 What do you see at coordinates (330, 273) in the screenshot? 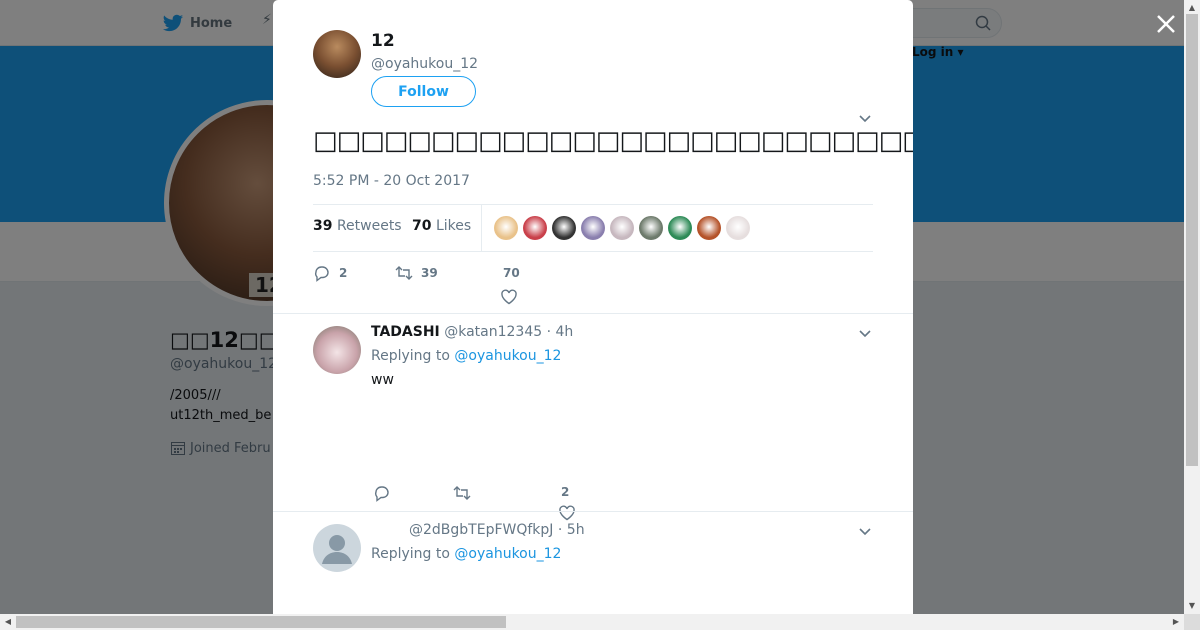
I see `reply-action: 2` at bounding box center [330, 273].